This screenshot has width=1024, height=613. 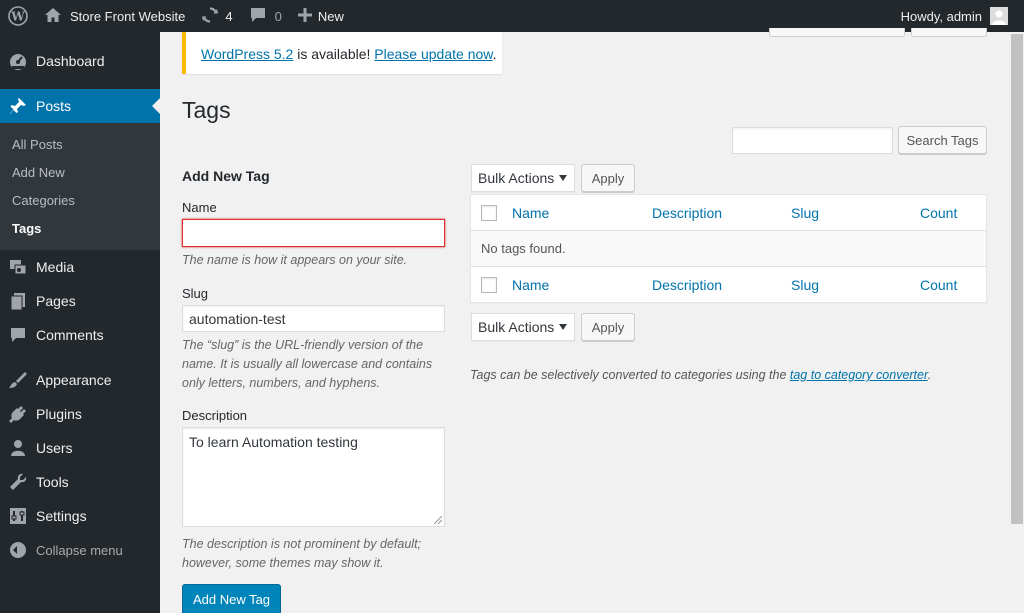 I want to click on resize-handle-icon, so click(x=438, y=520).